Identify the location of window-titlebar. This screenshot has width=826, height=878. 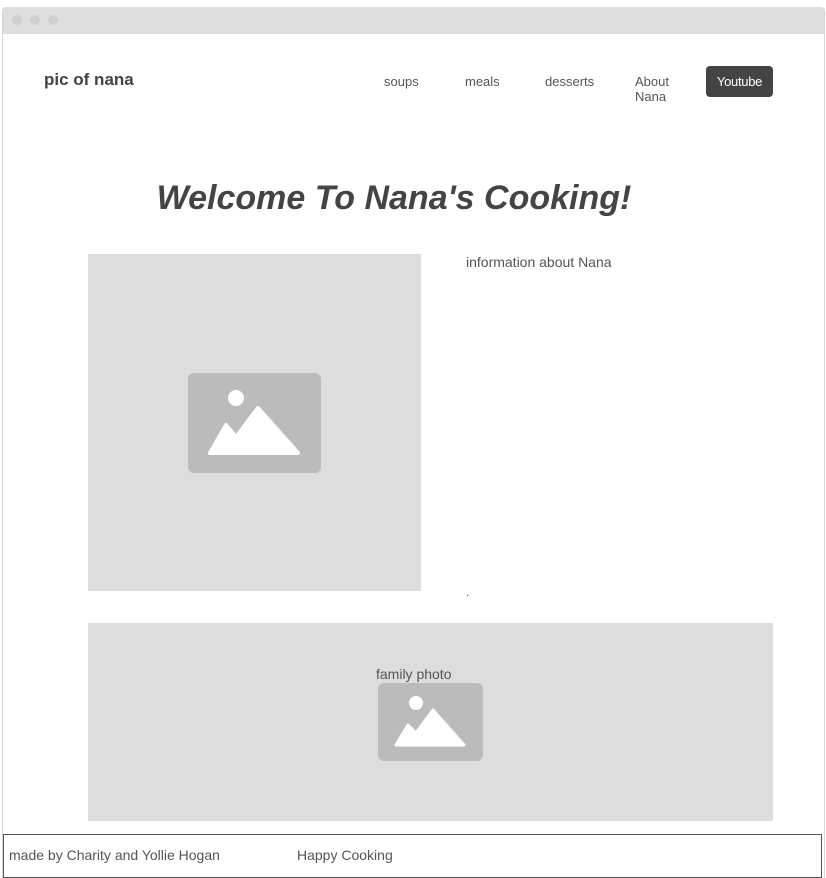
(413, 20).